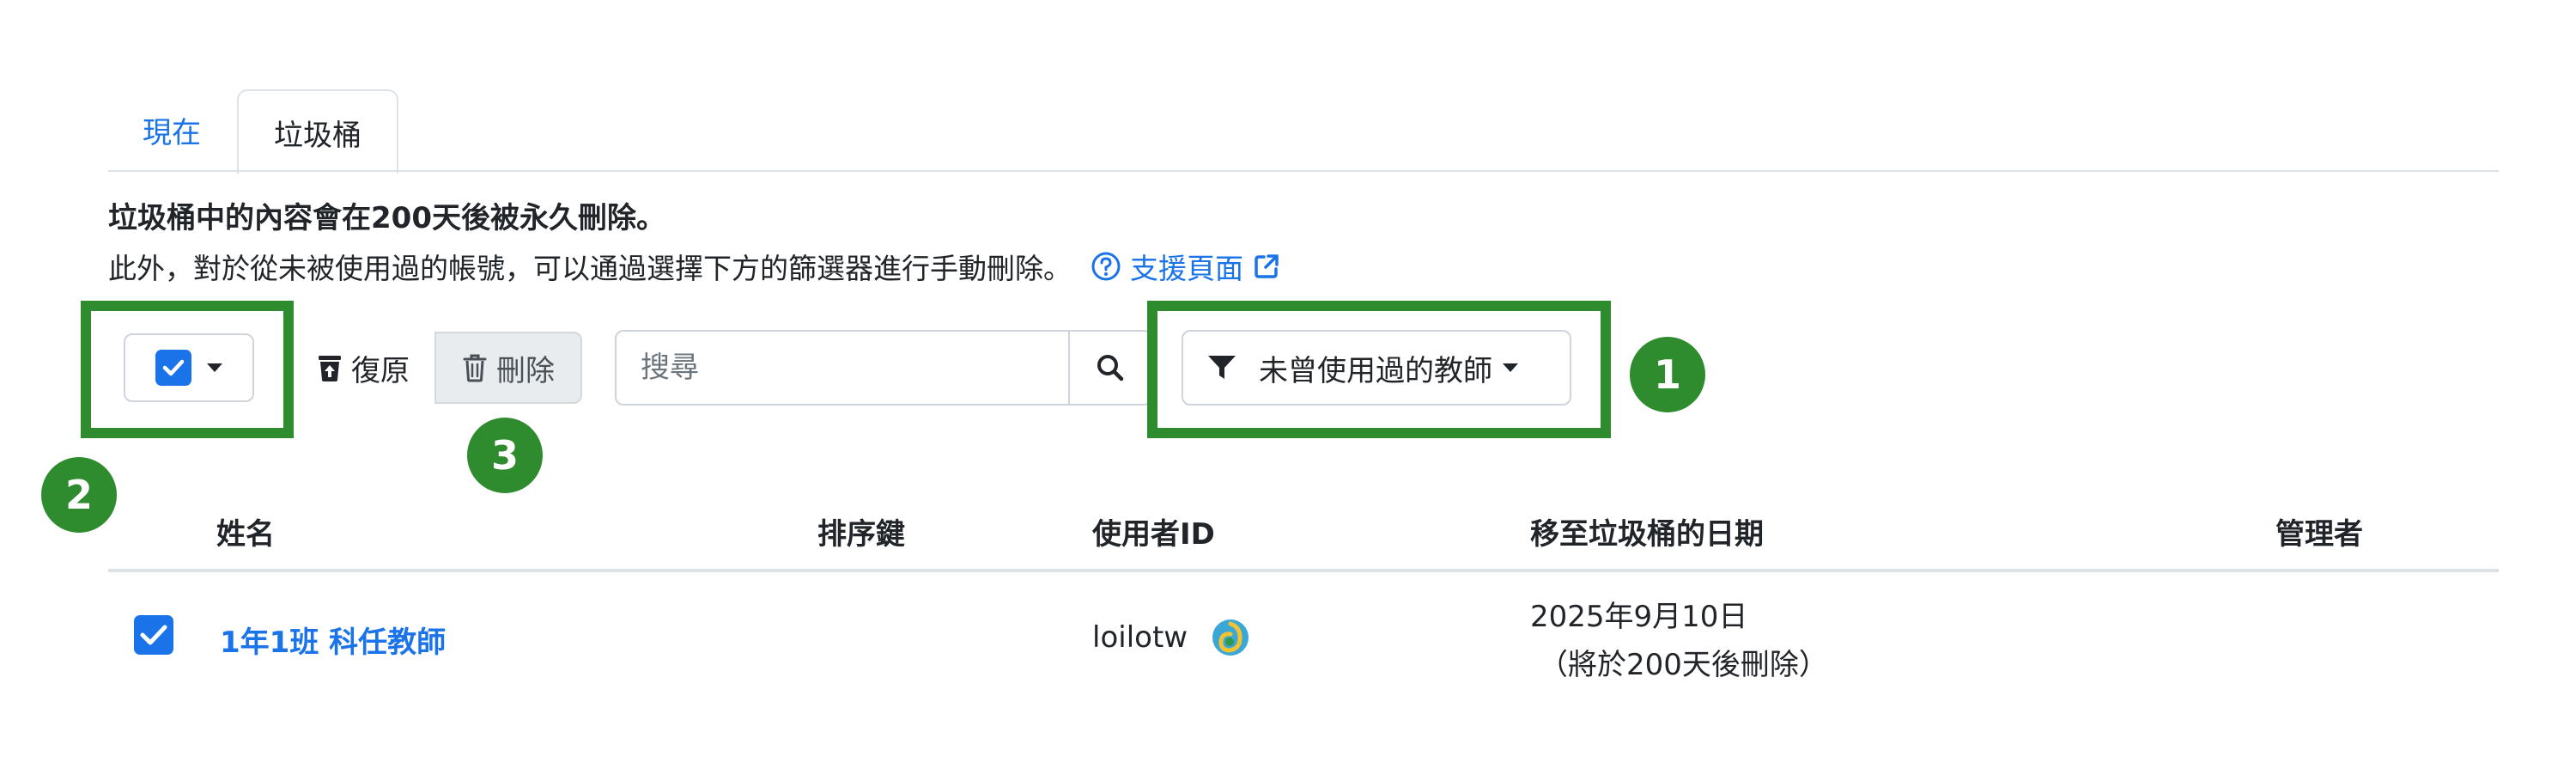  I want to click on annotation-box-filter, so click(1379, 370).